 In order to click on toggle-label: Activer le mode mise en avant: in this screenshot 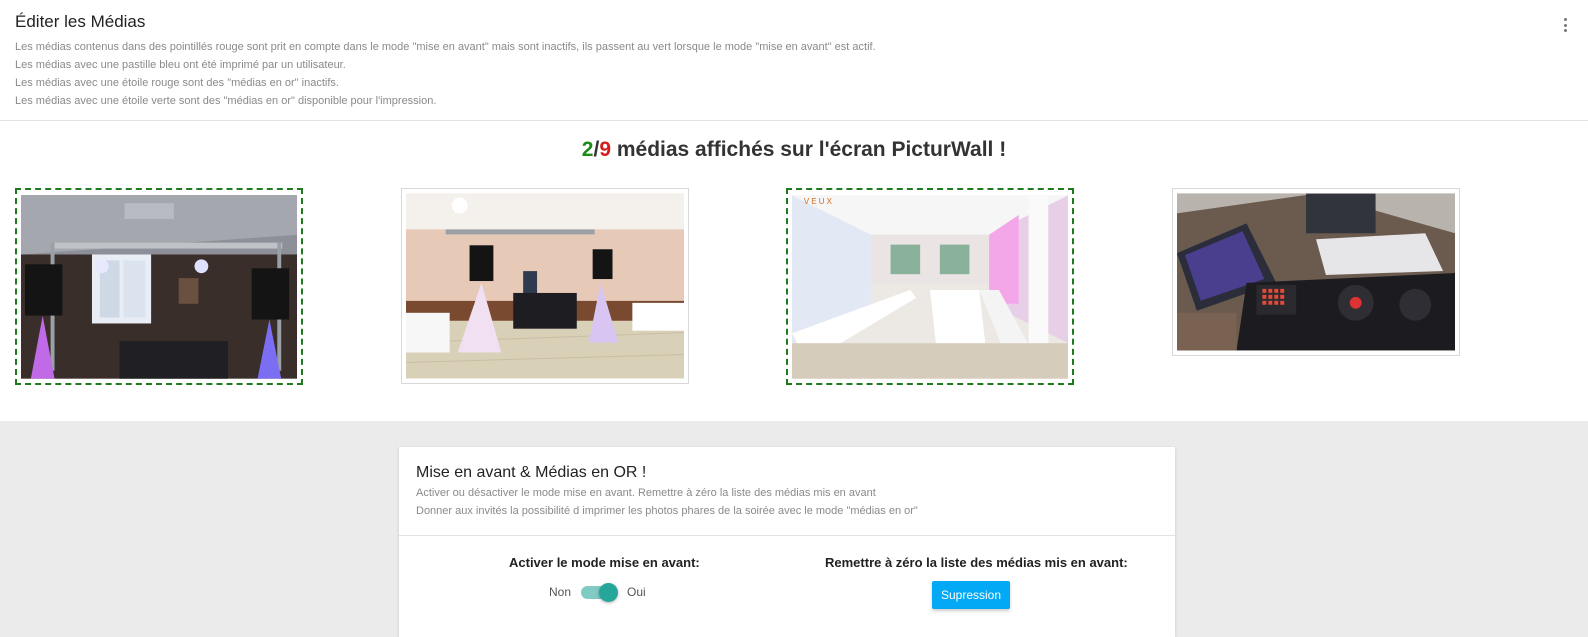, I will do `click(604, 562)`.